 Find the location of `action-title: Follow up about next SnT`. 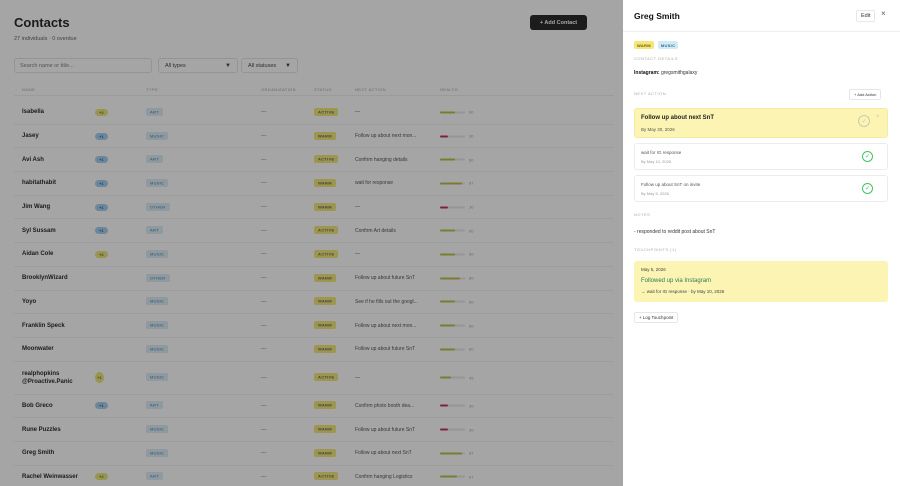

action-title: Follow up about next SnT is located at coordinates (677, 118).